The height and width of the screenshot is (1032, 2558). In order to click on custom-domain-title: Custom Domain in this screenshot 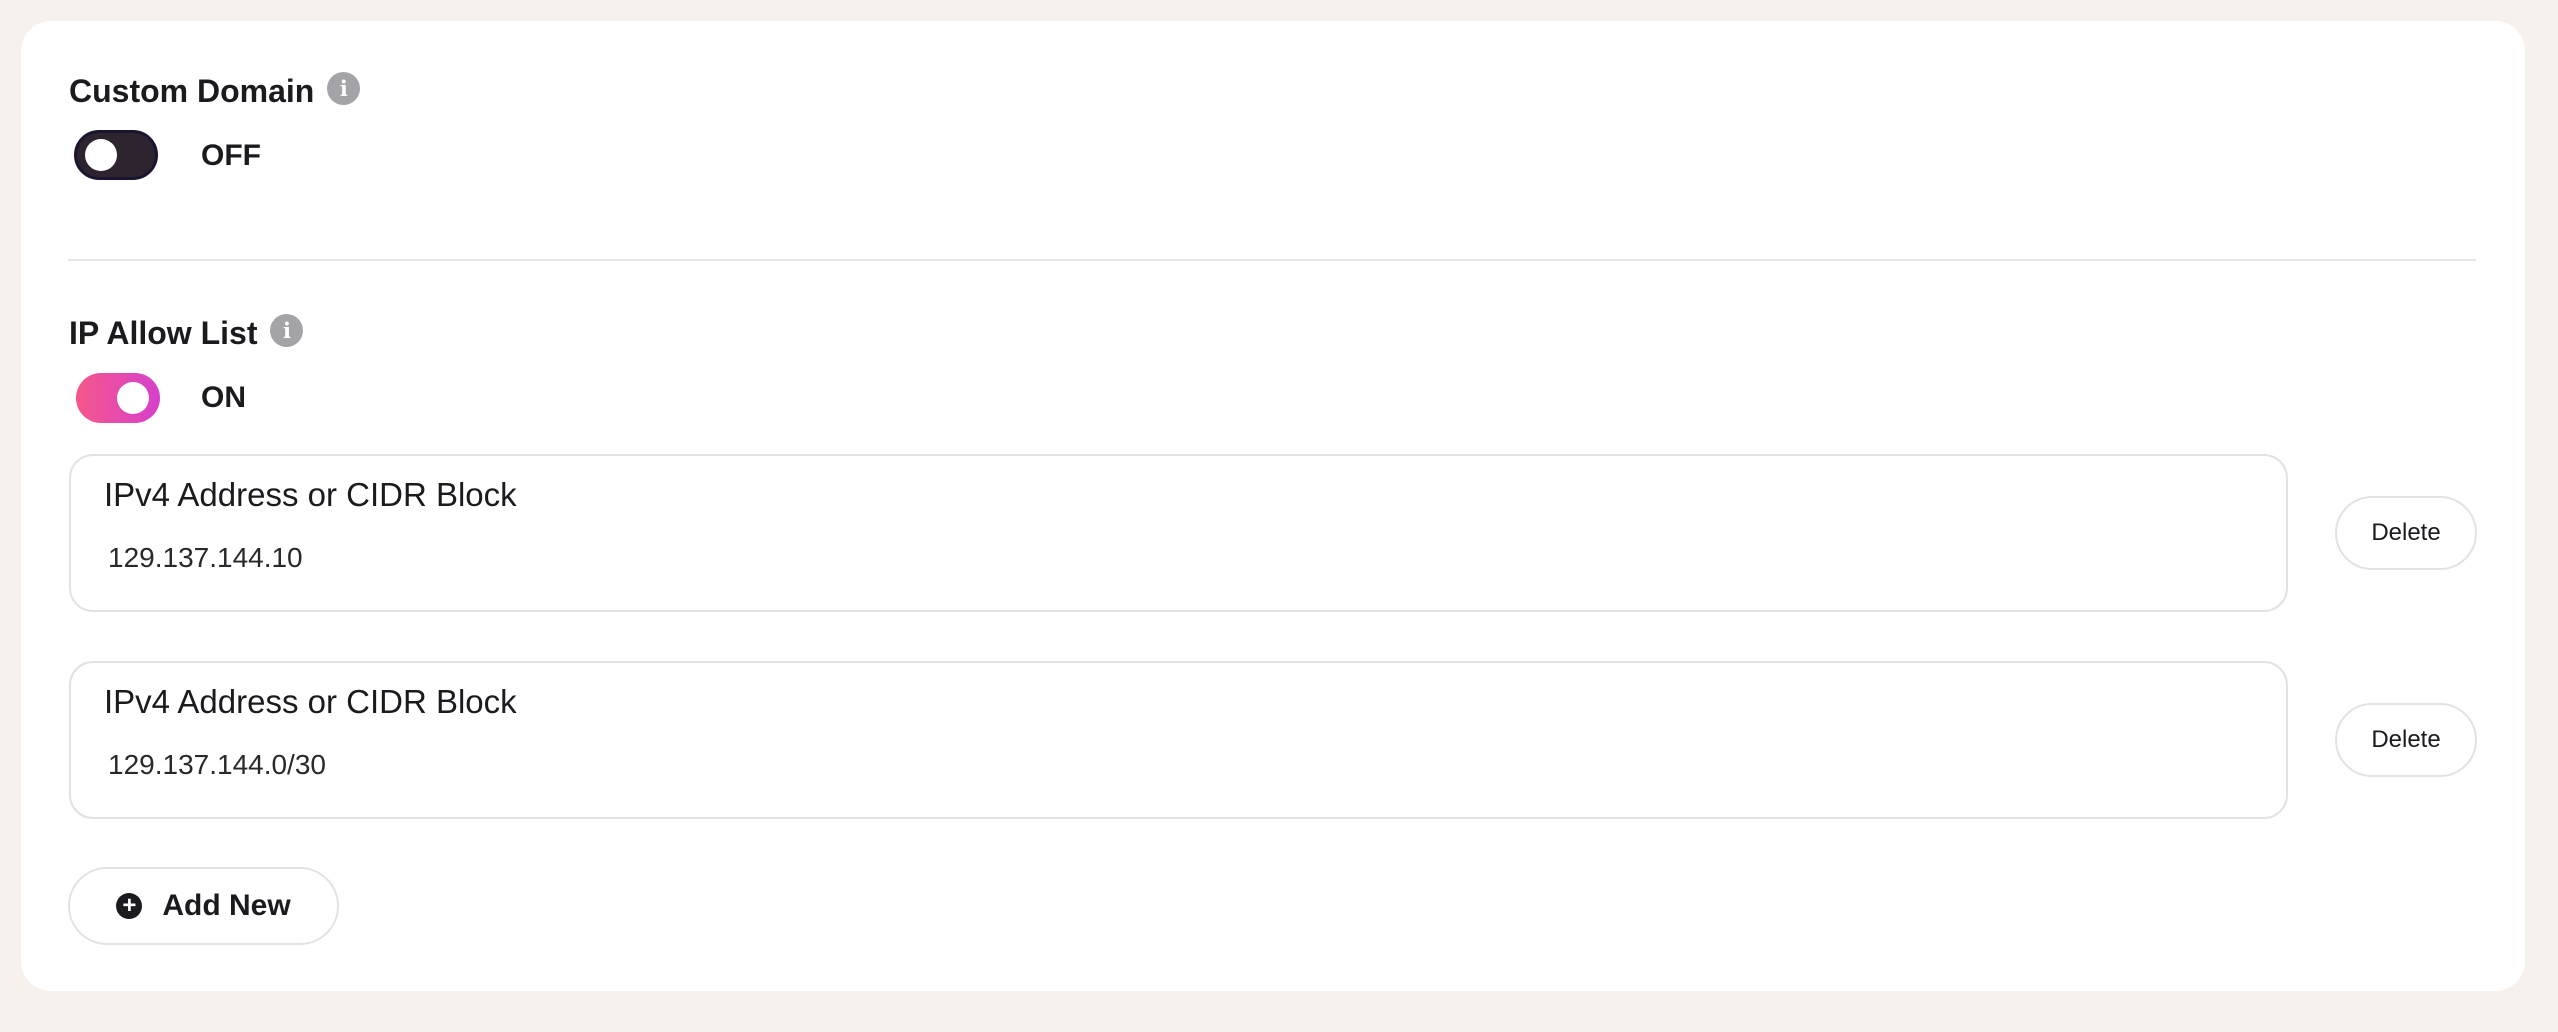, I will do `click(192, 91)`.